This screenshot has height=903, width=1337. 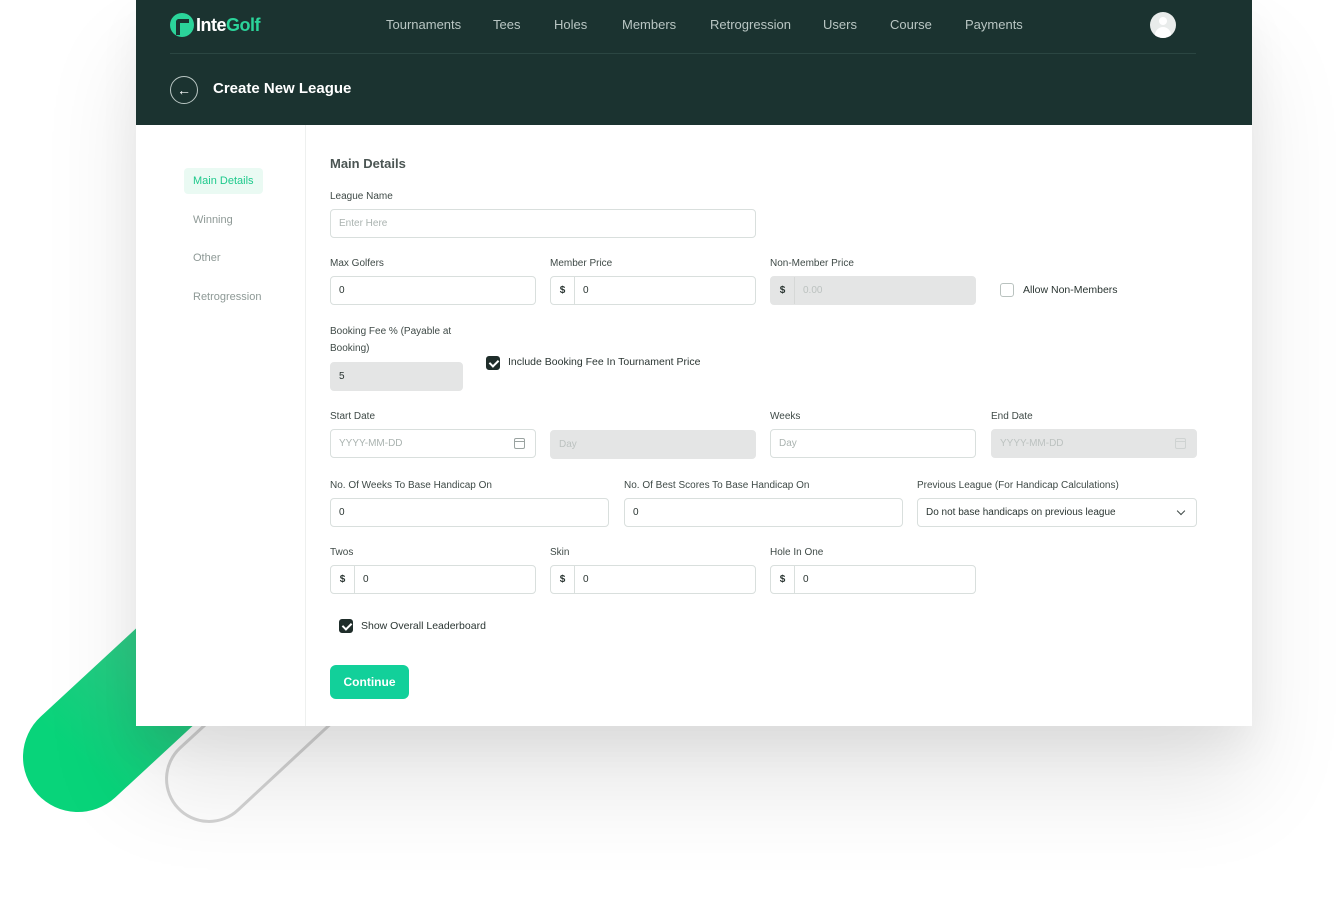 I want to click on show-leaderboard-checkbox, so click(x=346, y=626).